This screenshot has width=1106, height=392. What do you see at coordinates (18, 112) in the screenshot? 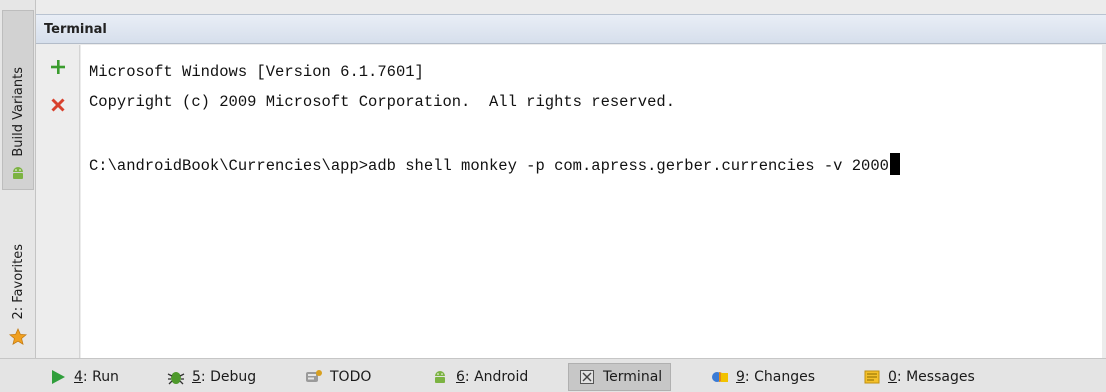
I see `build-variants-label: Build Variants` at bounding box center [18, 112].